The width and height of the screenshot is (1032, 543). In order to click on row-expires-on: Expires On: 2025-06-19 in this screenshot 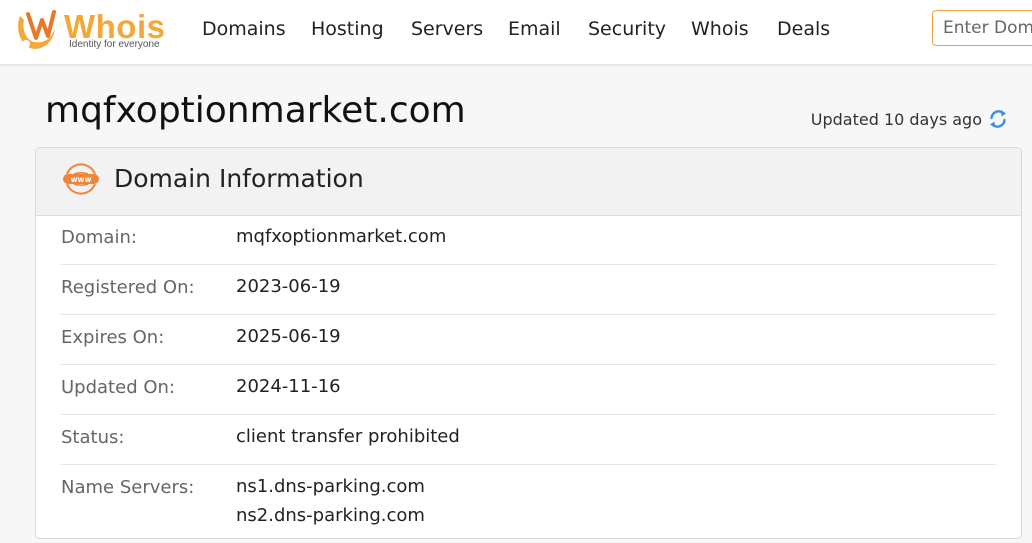, I will do `click(528, 340)`.